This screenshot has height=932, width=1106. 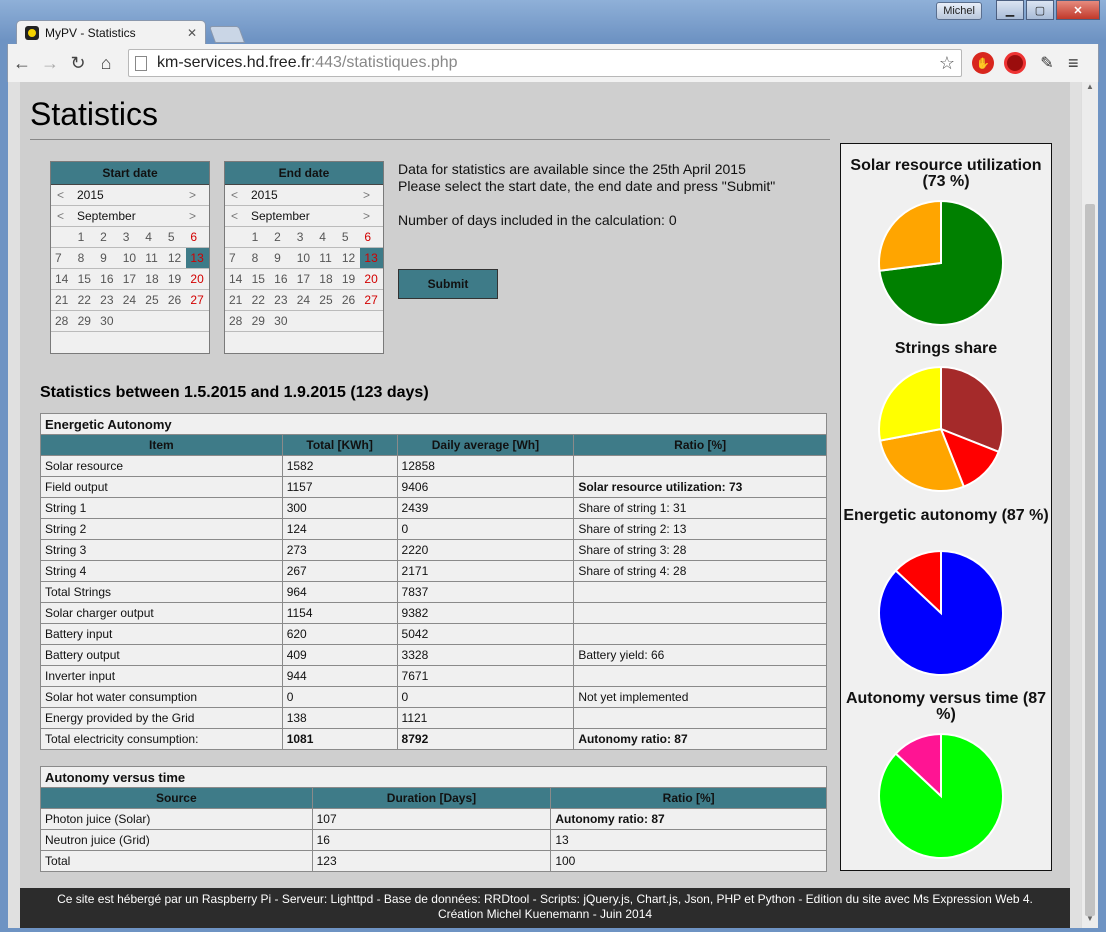 I want to click on close-tab-icon: ✕, so click(x=192, y=33).